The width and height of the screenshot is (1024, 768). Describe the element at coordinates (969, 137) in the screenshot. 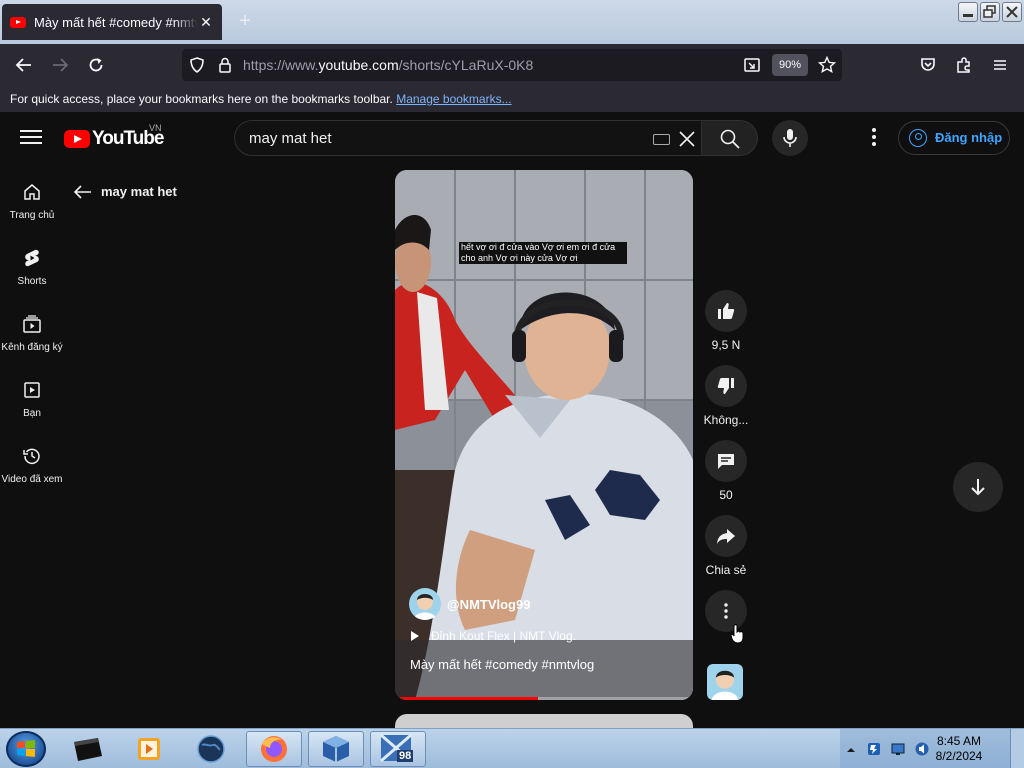

I see `sign-in-label: Đăng nhập` at that location.